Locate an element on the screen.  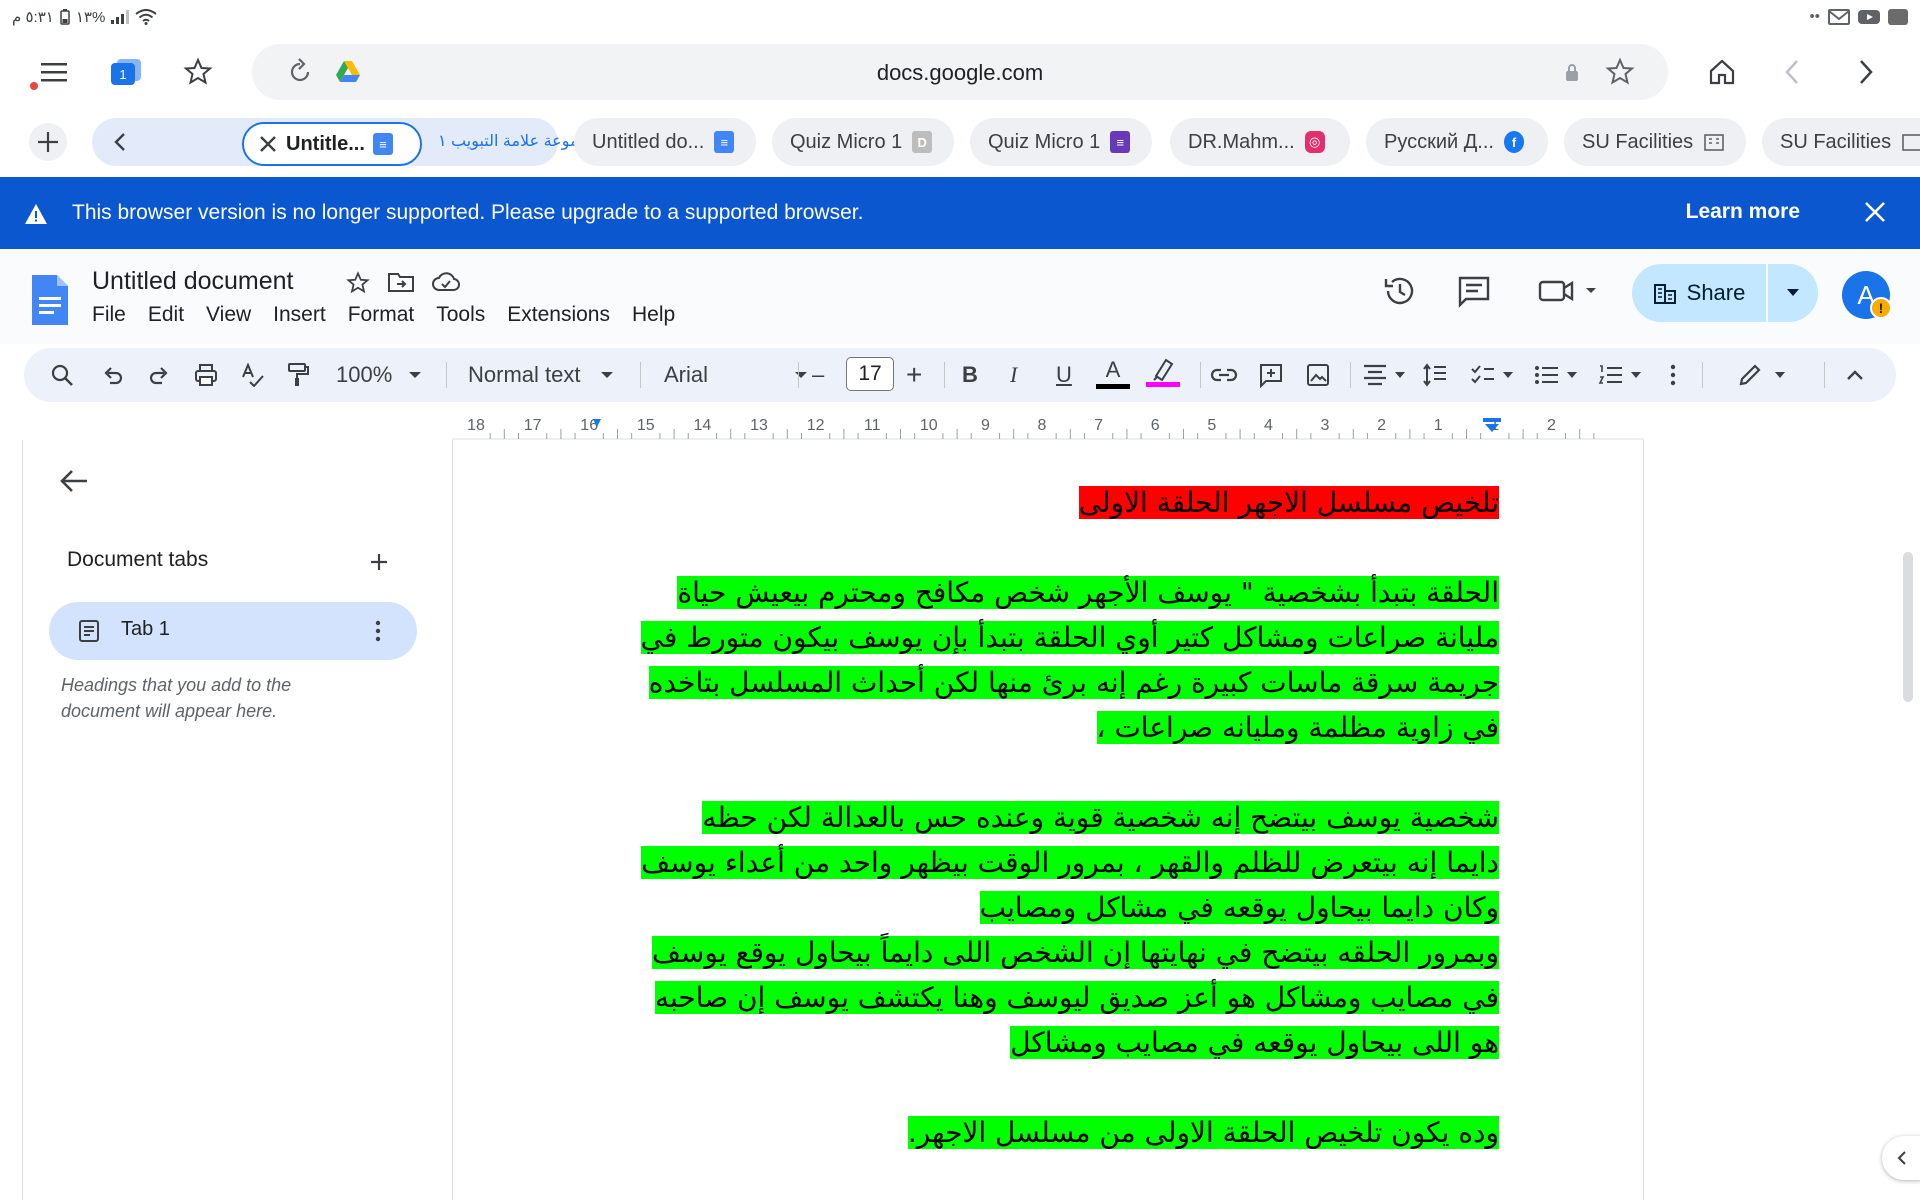
hamburger-icon is located at coordinates (54, 72).